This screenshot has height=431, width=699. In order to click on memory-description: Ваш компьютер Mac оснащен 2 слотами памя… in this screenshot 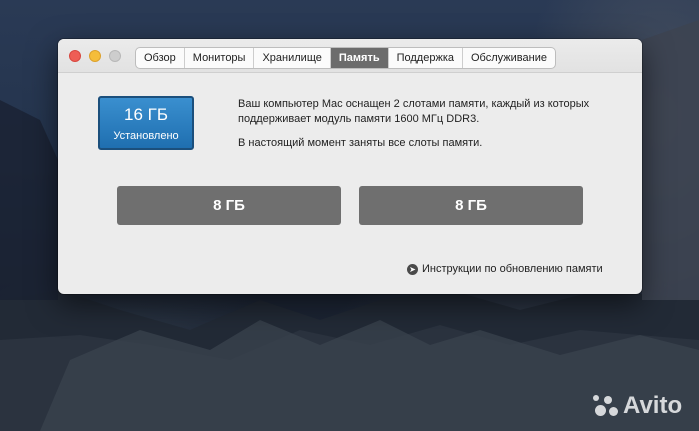, I will do `click(433, 128)`.